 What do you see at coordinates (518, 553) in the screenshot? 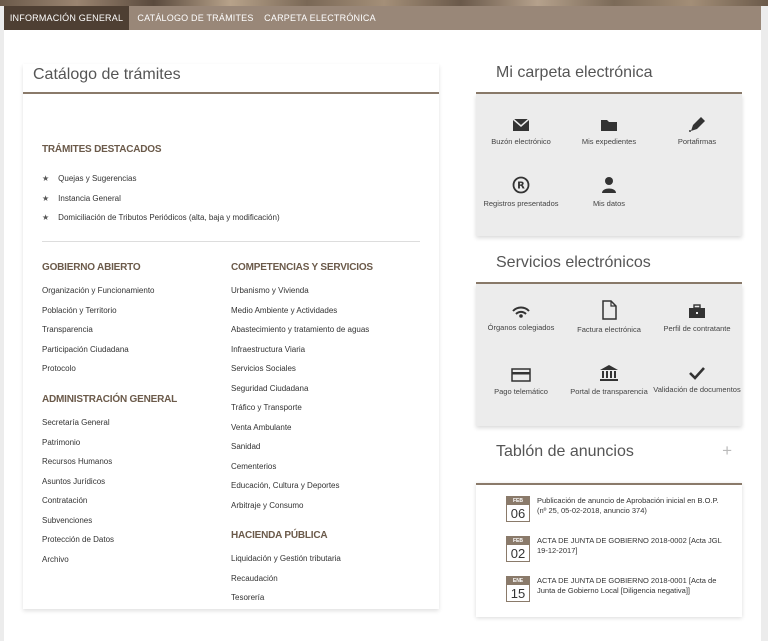
I see `calendar-day: 02` at bounding box center [518, 553].